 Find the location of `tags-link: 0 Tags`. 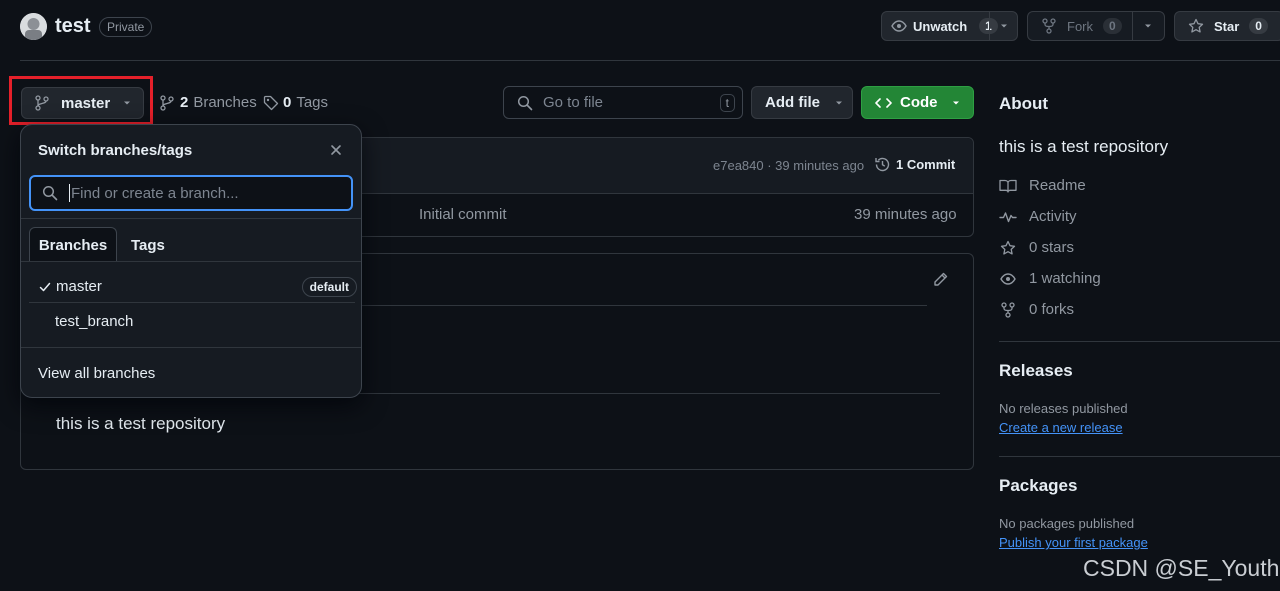

tags-link: 0 Tags is located at coordinates (295, 102).